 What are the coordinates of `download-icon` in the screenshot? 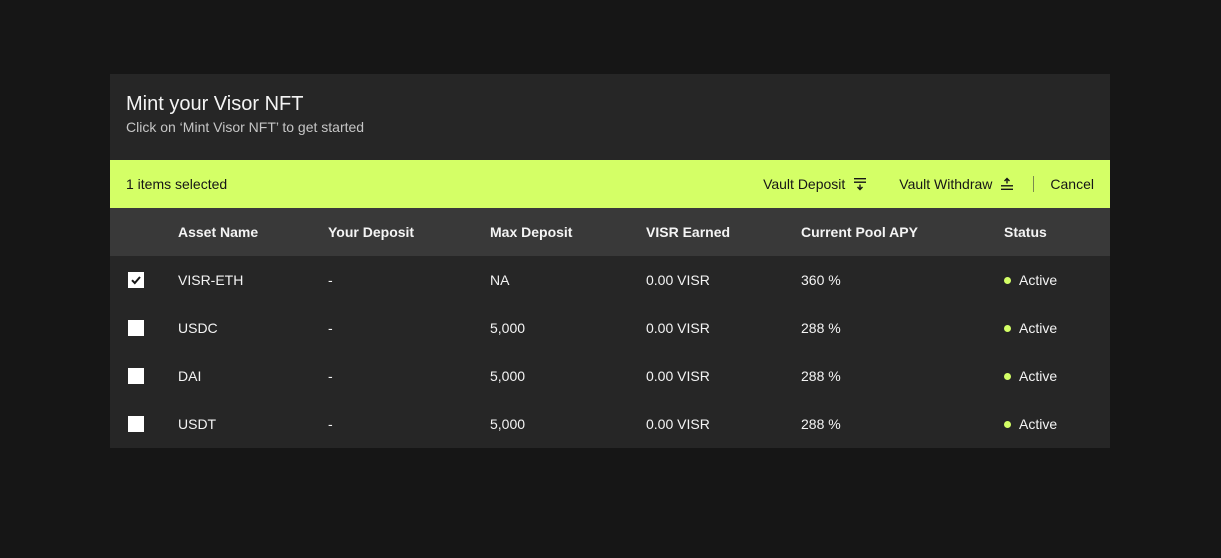 It's located at (860, 184).